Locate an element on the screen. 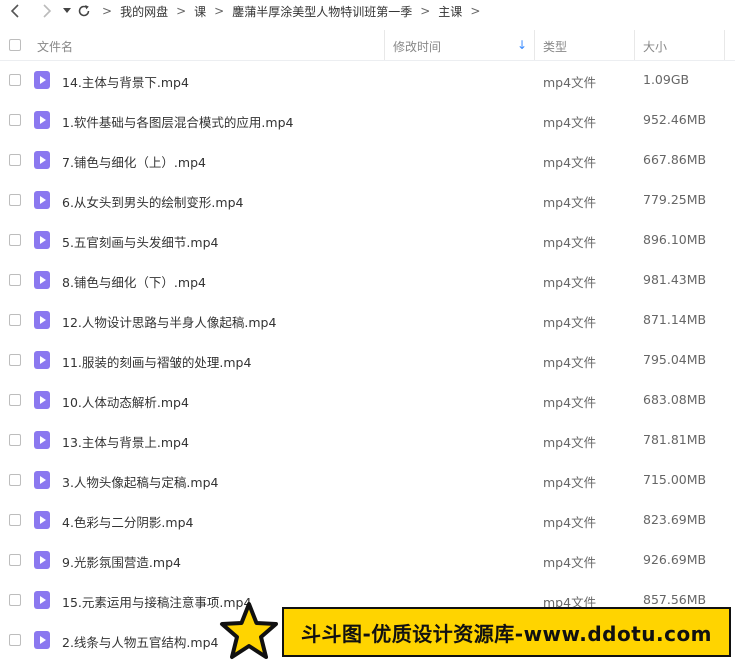  file-row: 10.人体动态解析.mp4 mp4文件 683.08MB is located at coordinates (367, 400).